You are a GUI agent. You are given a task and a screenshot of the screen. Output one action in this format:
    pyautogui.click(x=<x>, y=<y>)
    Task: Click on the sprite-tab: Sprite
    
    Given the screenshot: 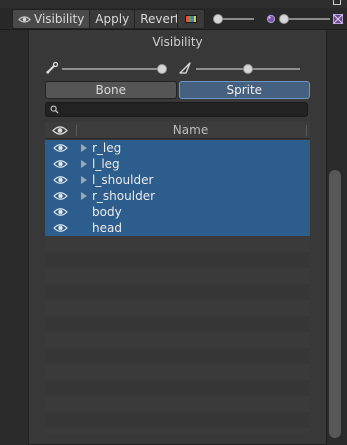 What is the action you would take?
    pyautogui.click(x=244, y=90)
    